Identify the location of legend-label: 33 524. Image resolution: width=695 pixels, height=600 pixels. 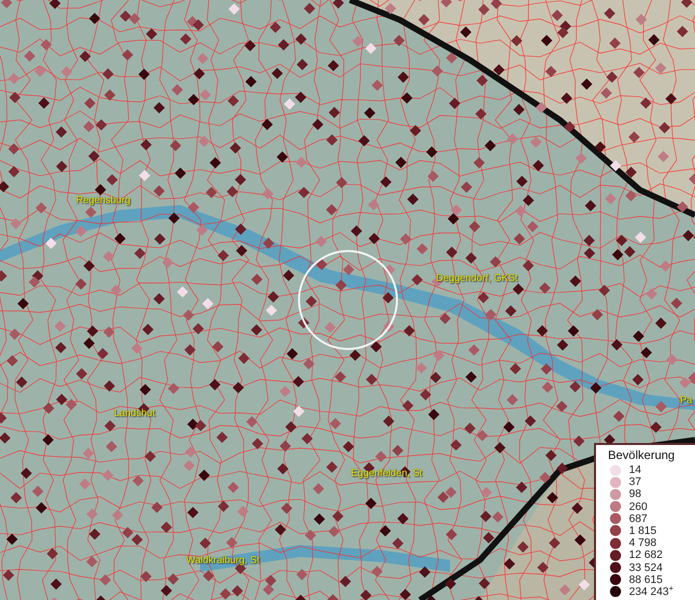
(646, 568).